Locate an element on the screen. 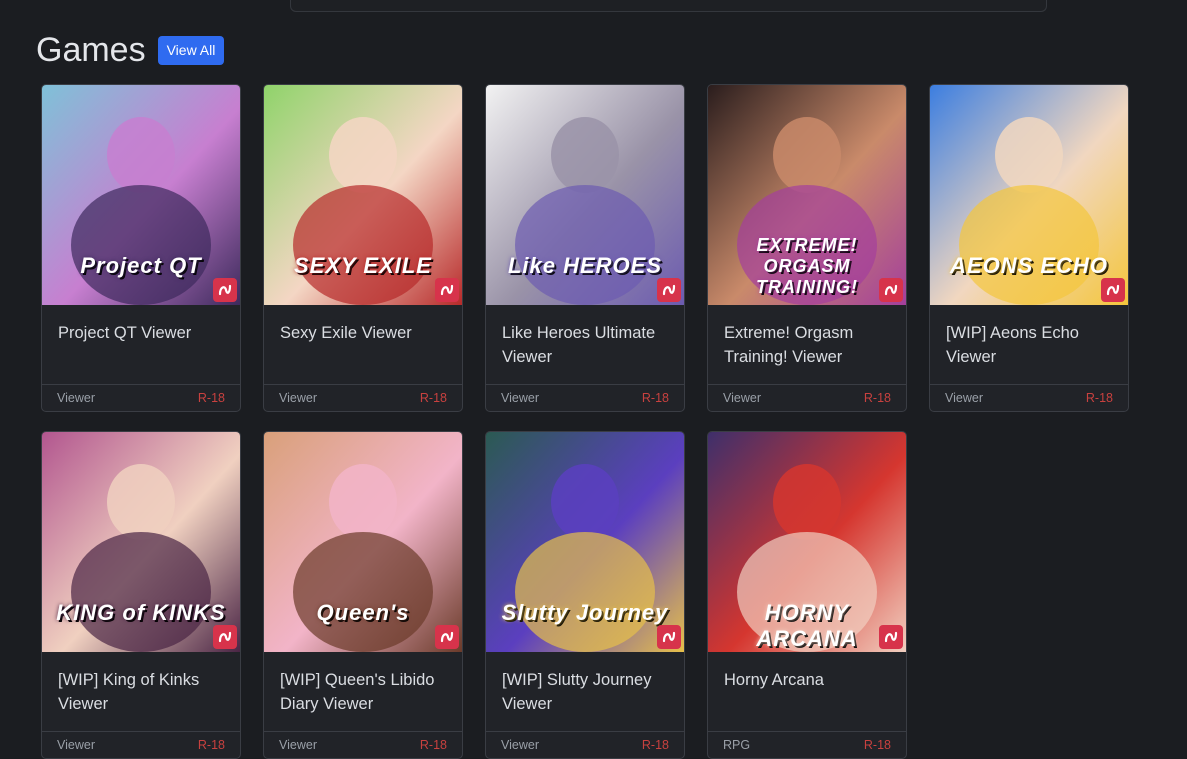  card-body: Extreme! Orgasm Training! Viewer is located at coordinates (807, 345).